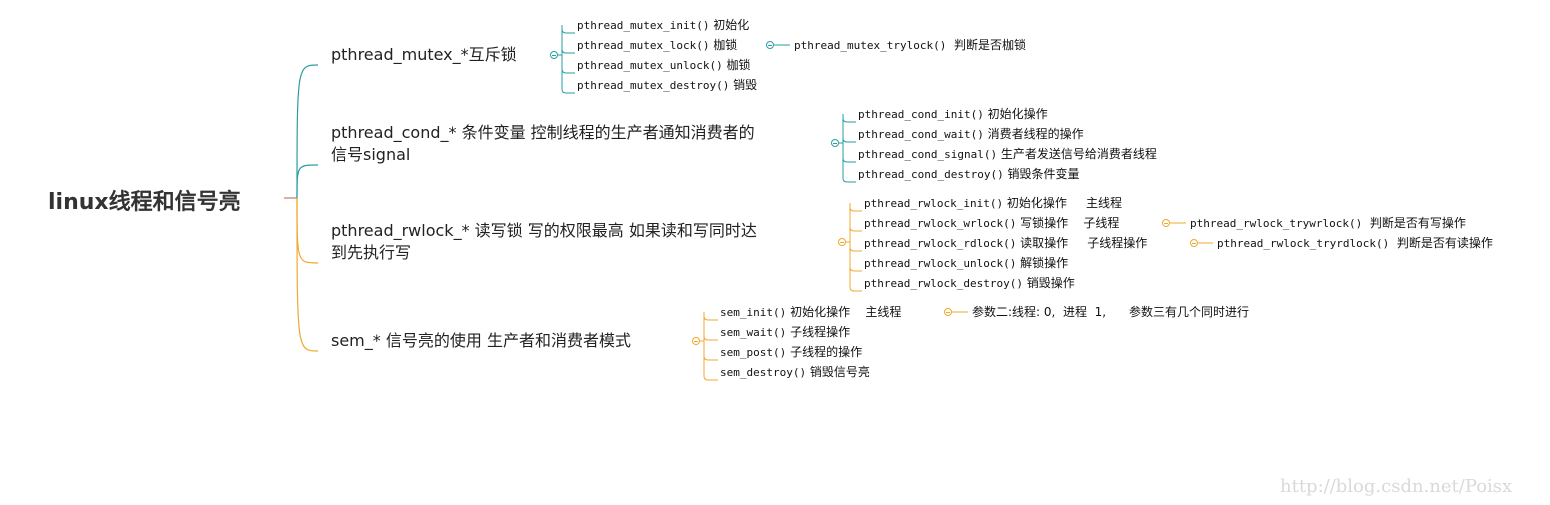 This screenshot has height=505, width=1550. I want to click on sub-topic: pthread_mutex_trylock() 判断是否枷锁, so click(910, 45).